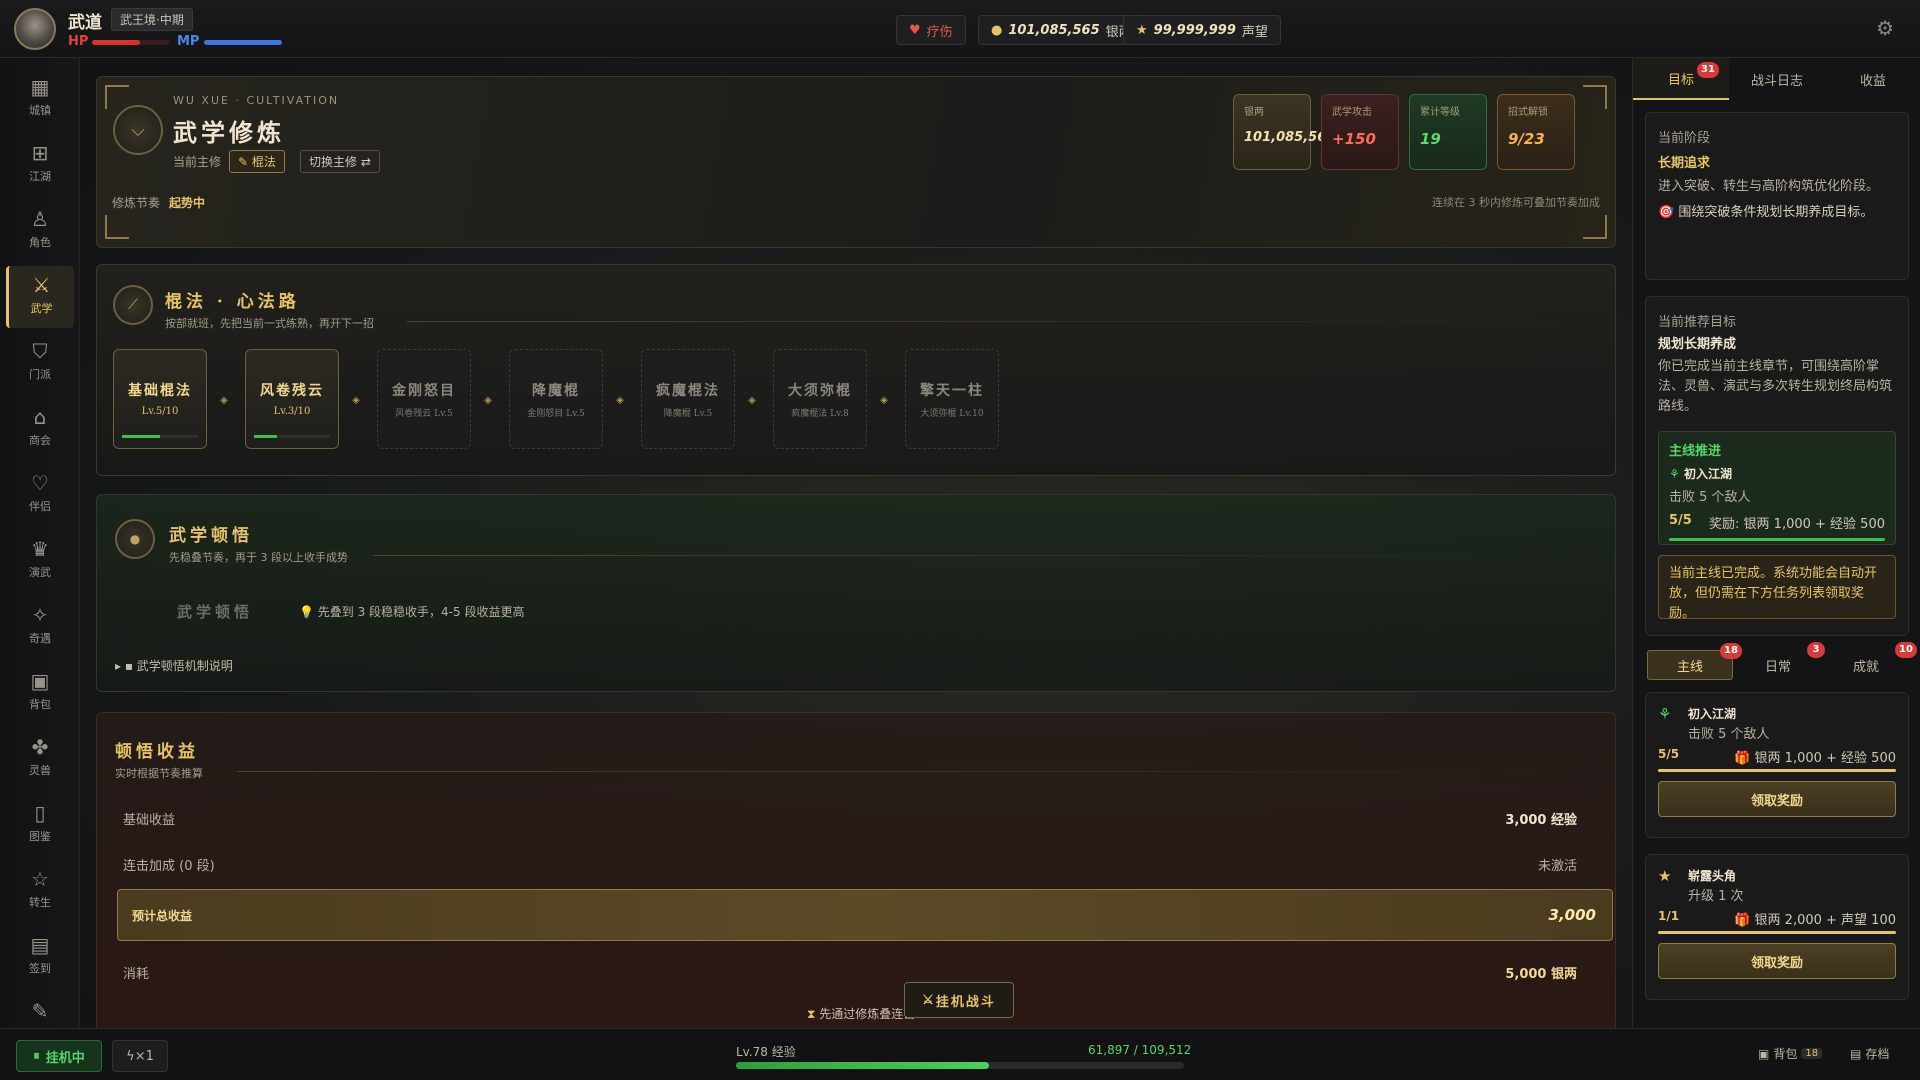 The height and width of the screenshot is (1080, 1920). I want to click on stage-goal: 🎯 围绕突破条件规划长期养成目标。, so click(1766, 212).